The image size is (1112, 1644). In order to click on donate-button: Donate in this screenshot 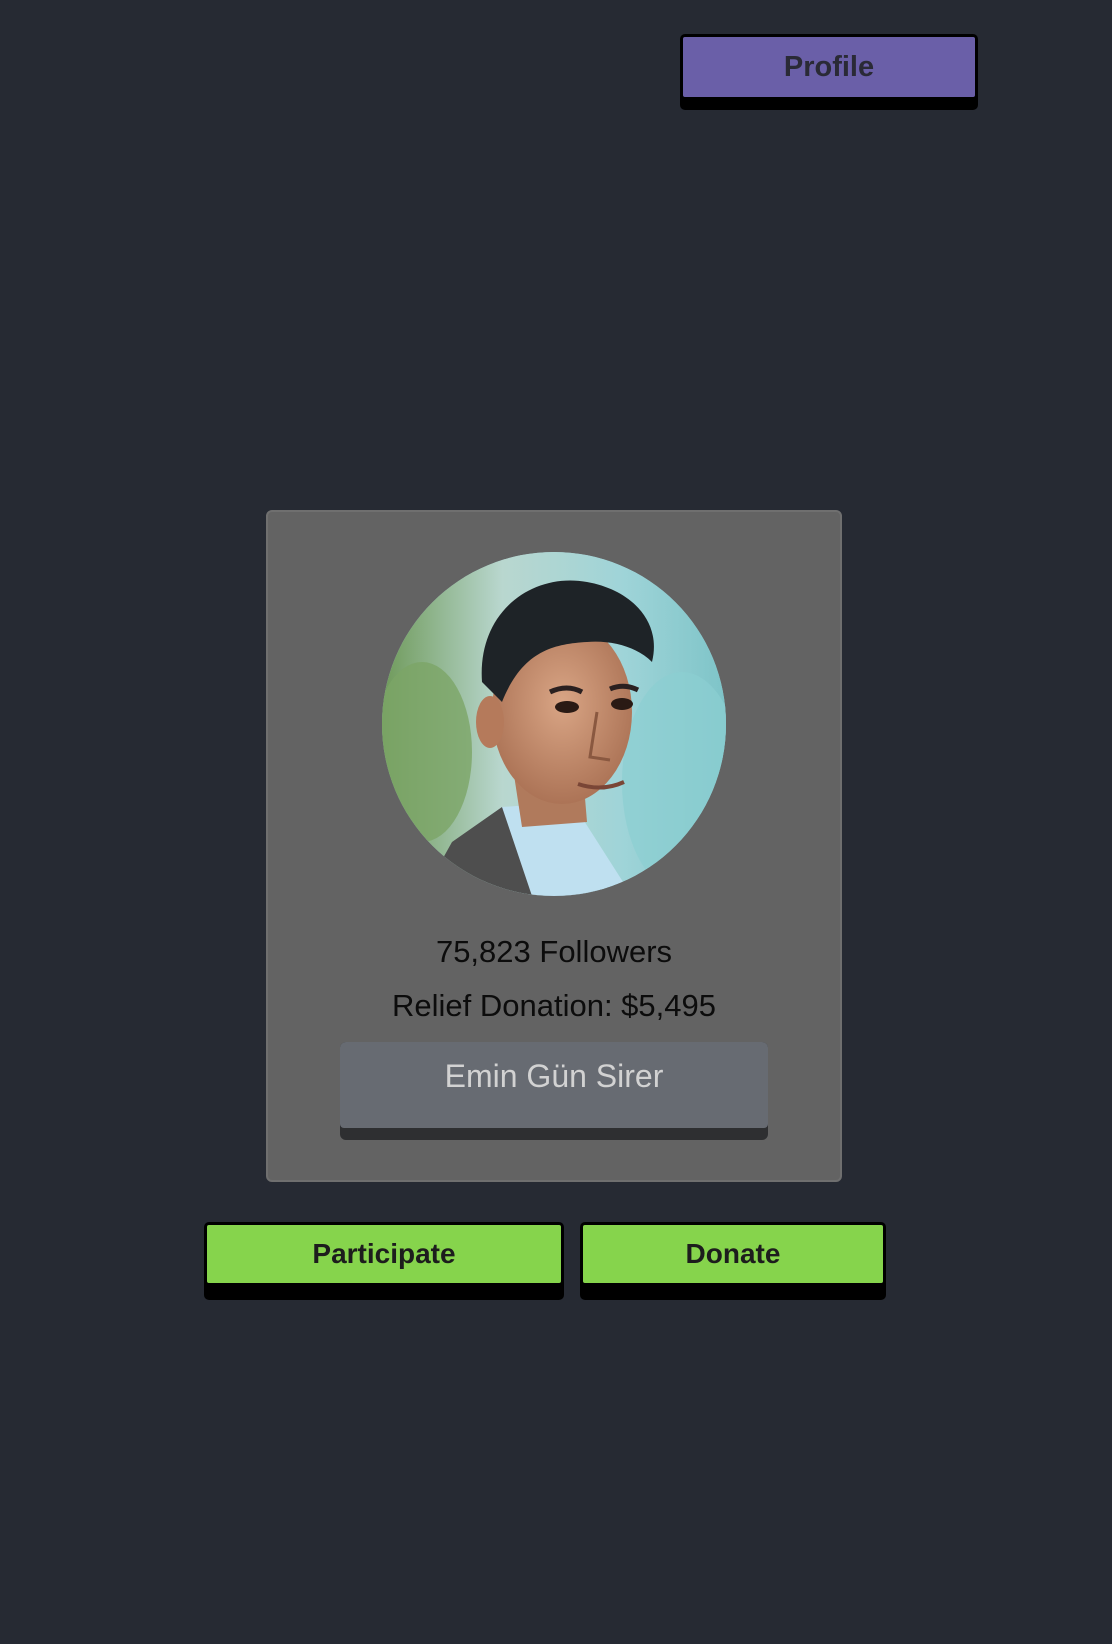, I will do `click(733, 1261)`.